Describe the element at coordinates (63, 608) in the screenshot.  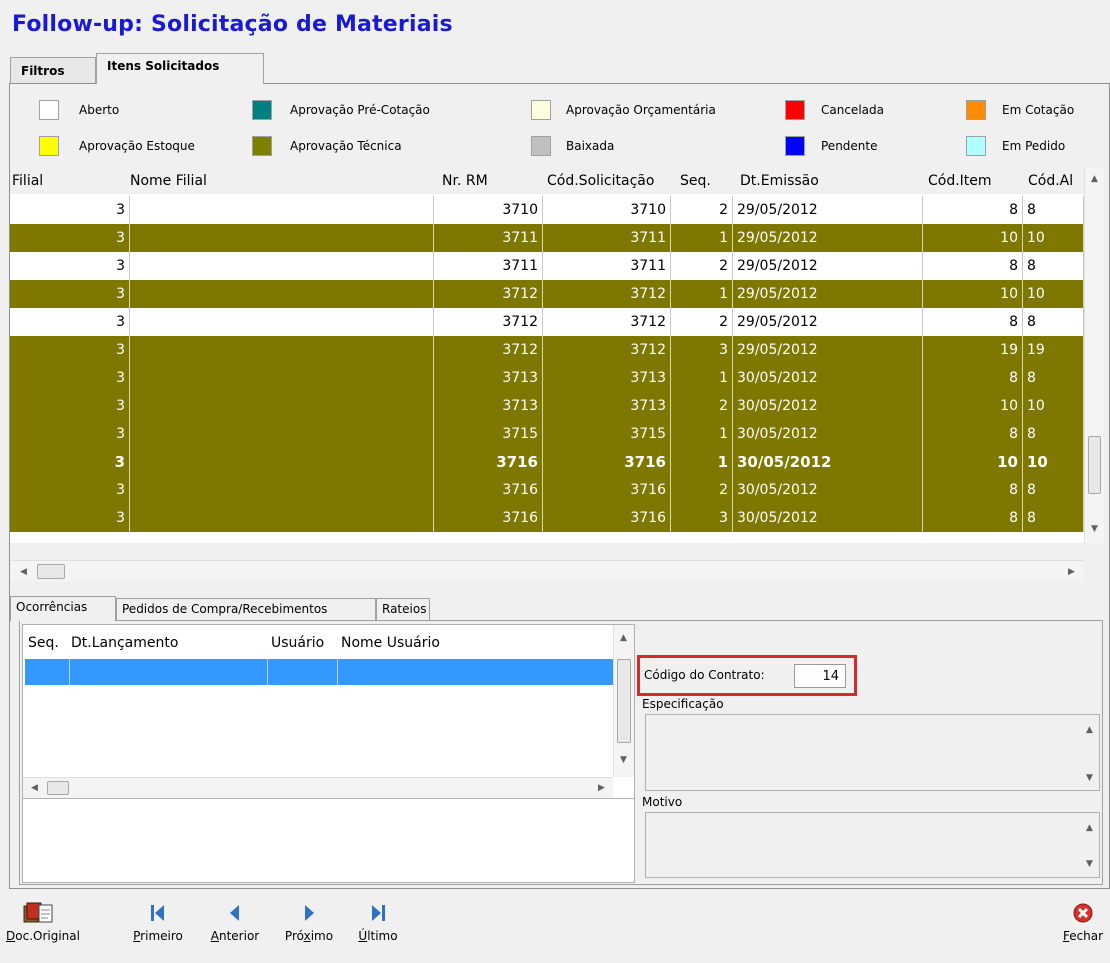
I see `tab-ocorrencias: Ocorrências` at that location.